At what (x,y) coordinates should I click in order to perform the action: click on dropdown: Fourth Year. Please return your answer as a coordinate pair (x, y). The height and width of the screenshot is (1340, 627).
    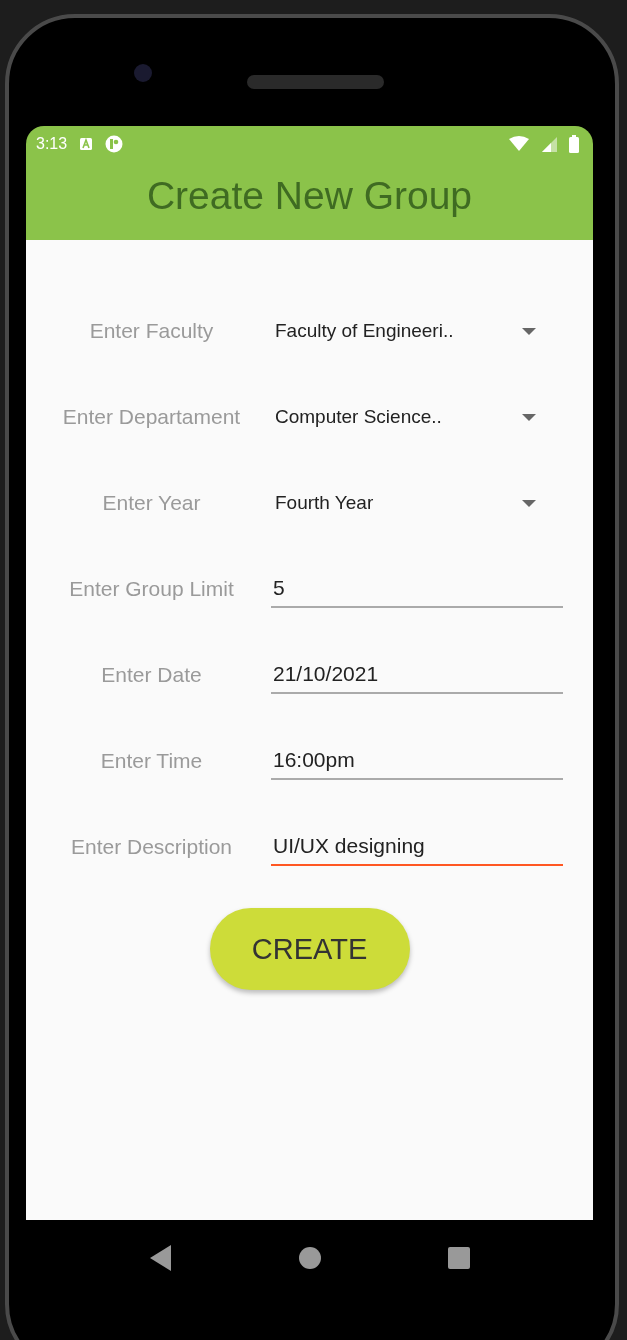
    Looking at the image, I should click on (408, 503).